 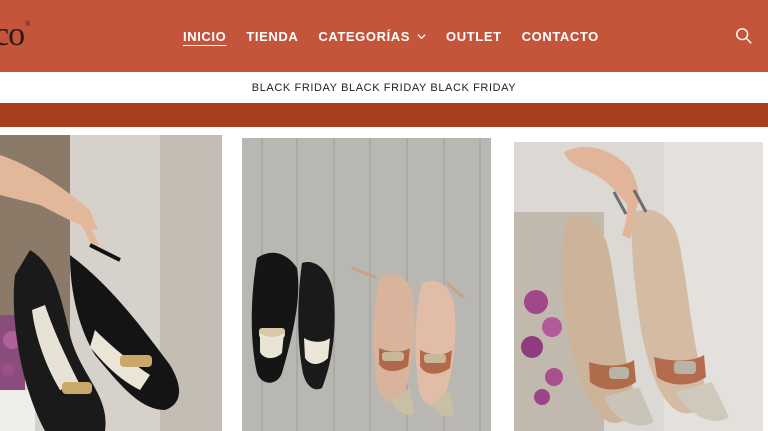 I want to click on nav-categorias-label: CATEGORÍAS, so click(x=364, y=36).